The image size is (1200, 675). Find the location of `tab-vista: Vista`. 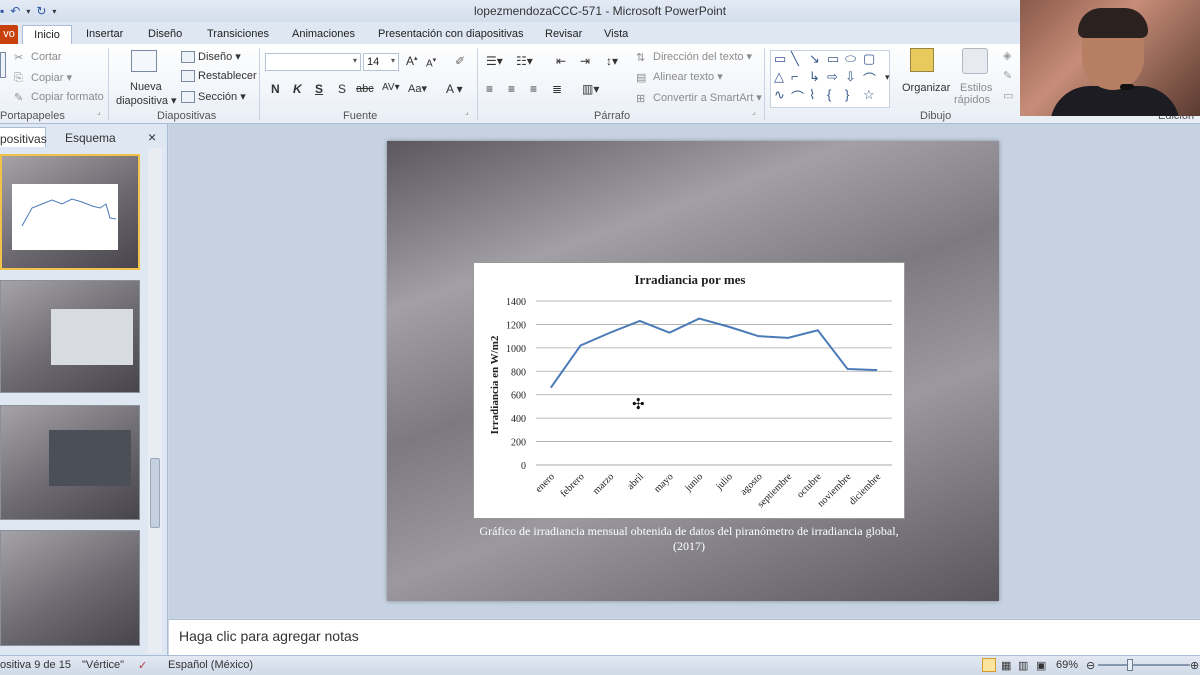

tab-vista: Vista is located at coordinates (616, 34).